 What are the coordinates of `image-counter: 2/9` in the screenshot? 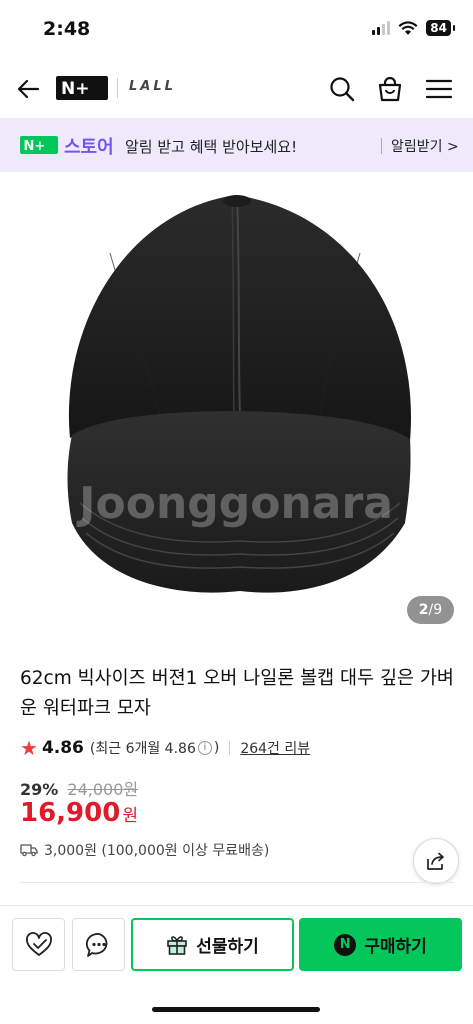 It's located at (430, 610).